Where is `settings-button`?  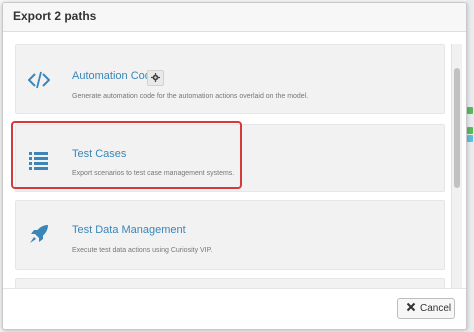
settings-button is located at coordinates (155, 78).